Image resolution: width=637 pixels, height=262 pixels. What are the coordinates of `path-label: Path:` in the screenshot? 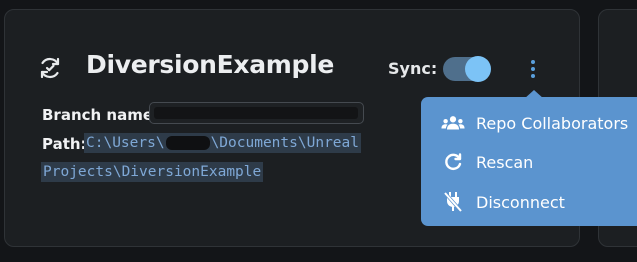 It's located at (64, 144).